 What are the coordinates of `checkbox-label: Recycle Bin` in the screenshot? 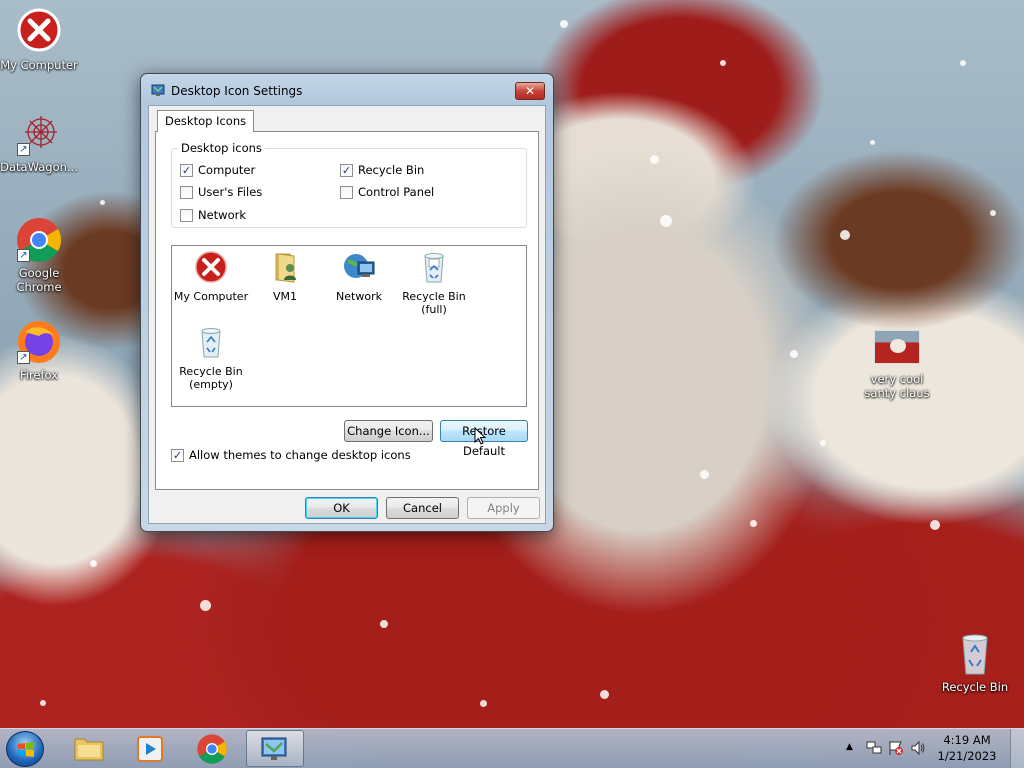 It's located at (391, 170).